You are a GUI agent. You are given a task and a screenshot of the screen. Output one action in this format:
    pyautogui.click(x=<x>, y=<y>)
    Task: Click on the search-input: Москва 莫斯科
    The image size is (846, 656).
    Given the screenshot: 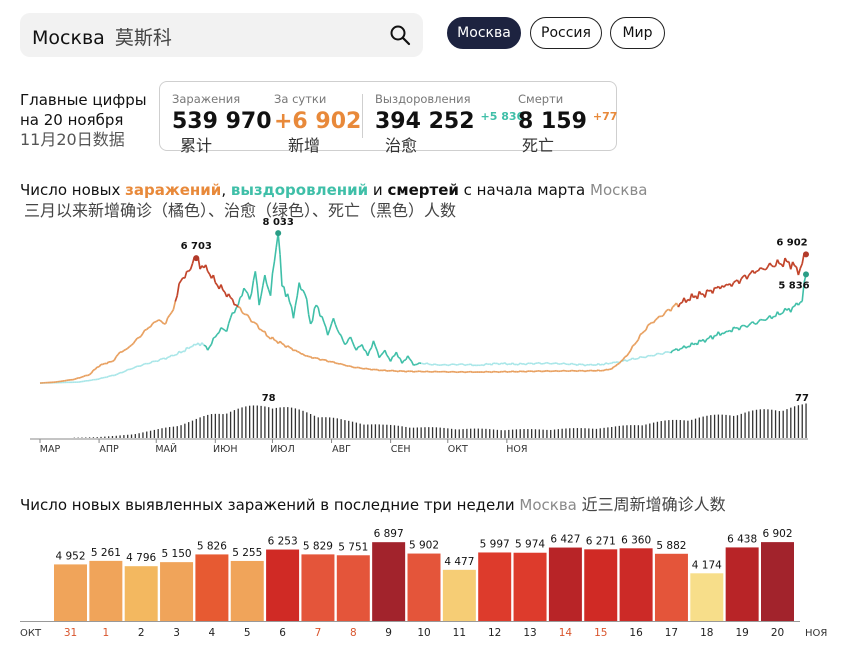 What is the action you would take?
    pyautogui.click(x=102, y=36)
    